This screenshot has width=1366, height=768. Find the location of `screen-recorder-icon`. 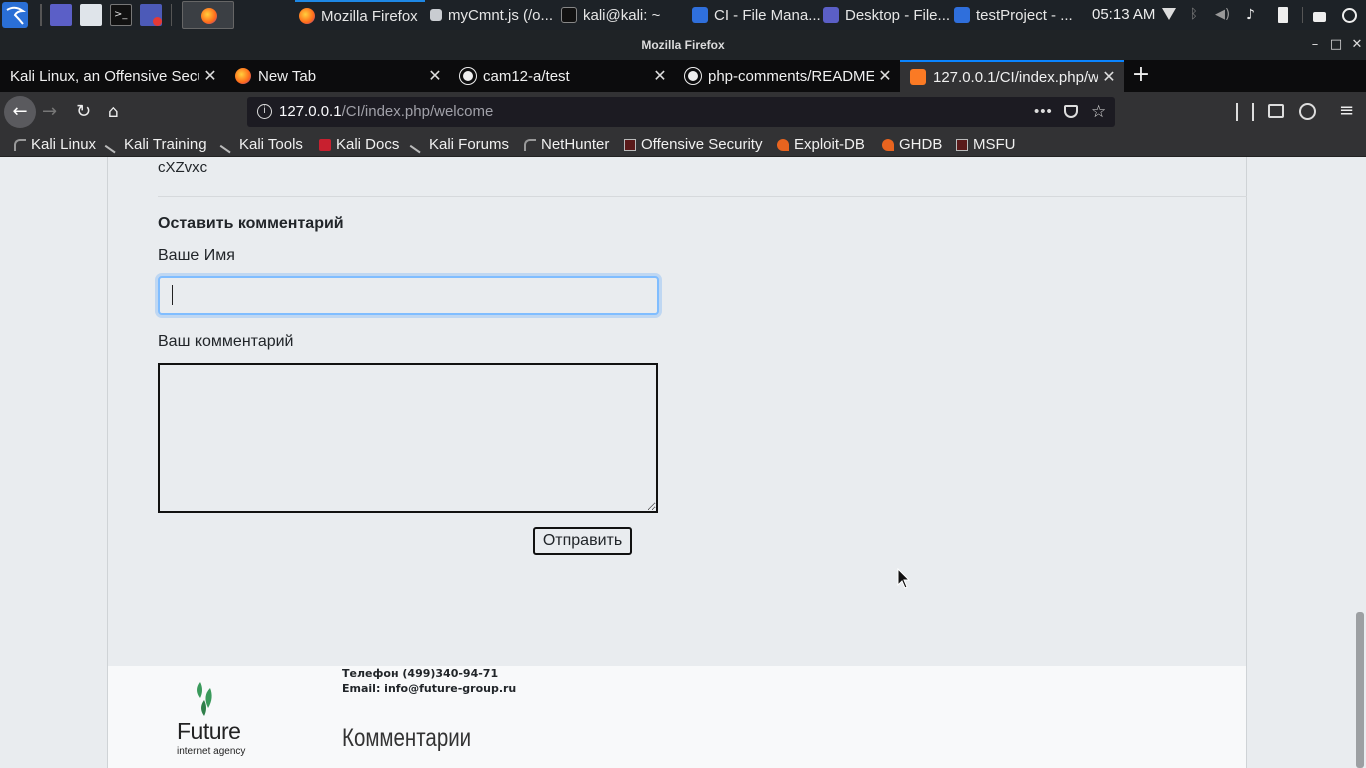

screen-recorder-icon is located at coordinates (151, 15).